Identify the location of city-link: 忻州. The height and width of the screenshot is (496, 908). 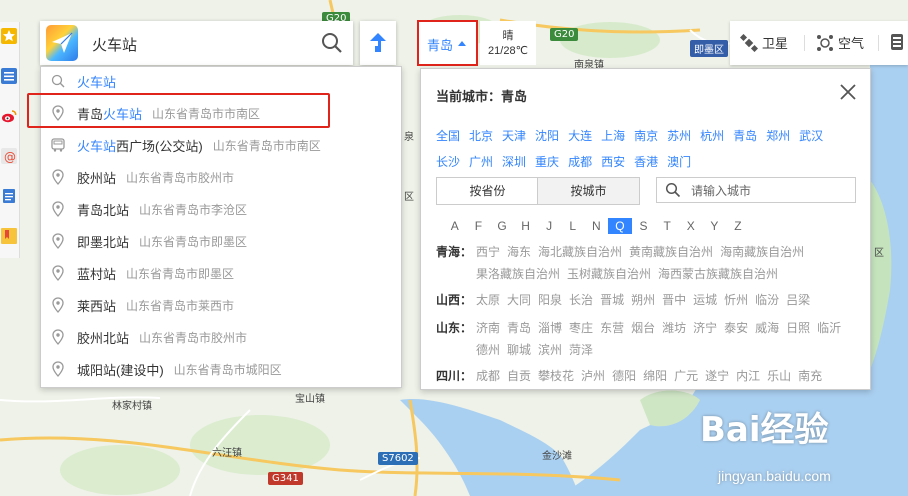
(736, 300).